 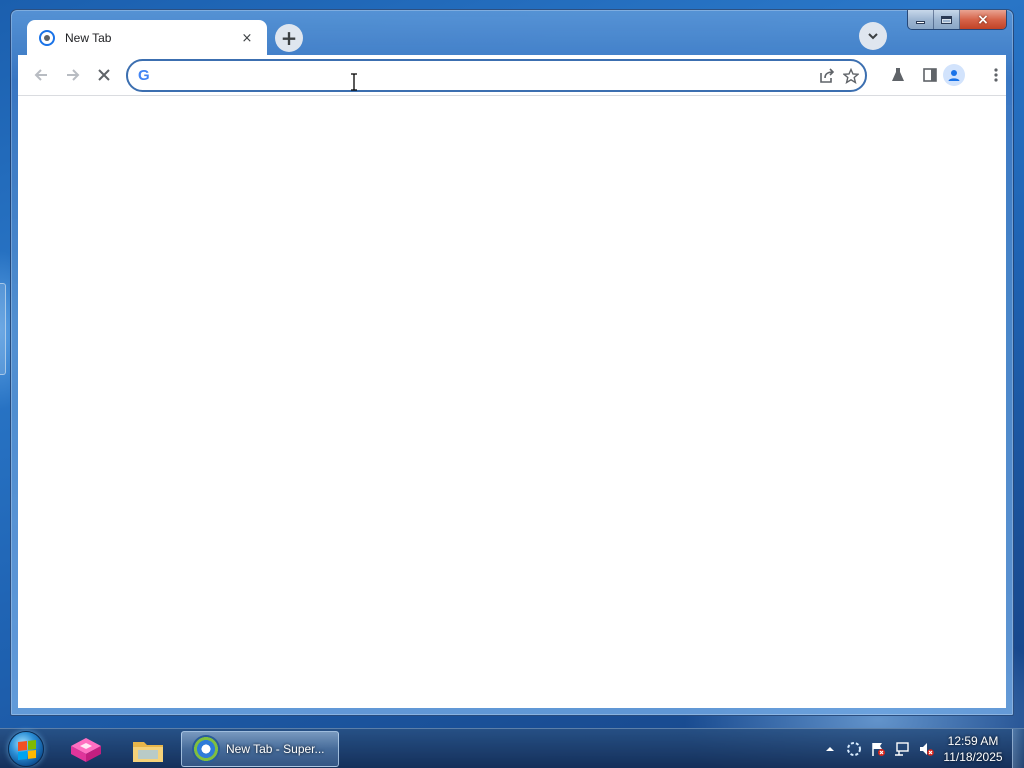 I want to click on tab-new-tab: New Tab ×, so click(x=147, y=38).